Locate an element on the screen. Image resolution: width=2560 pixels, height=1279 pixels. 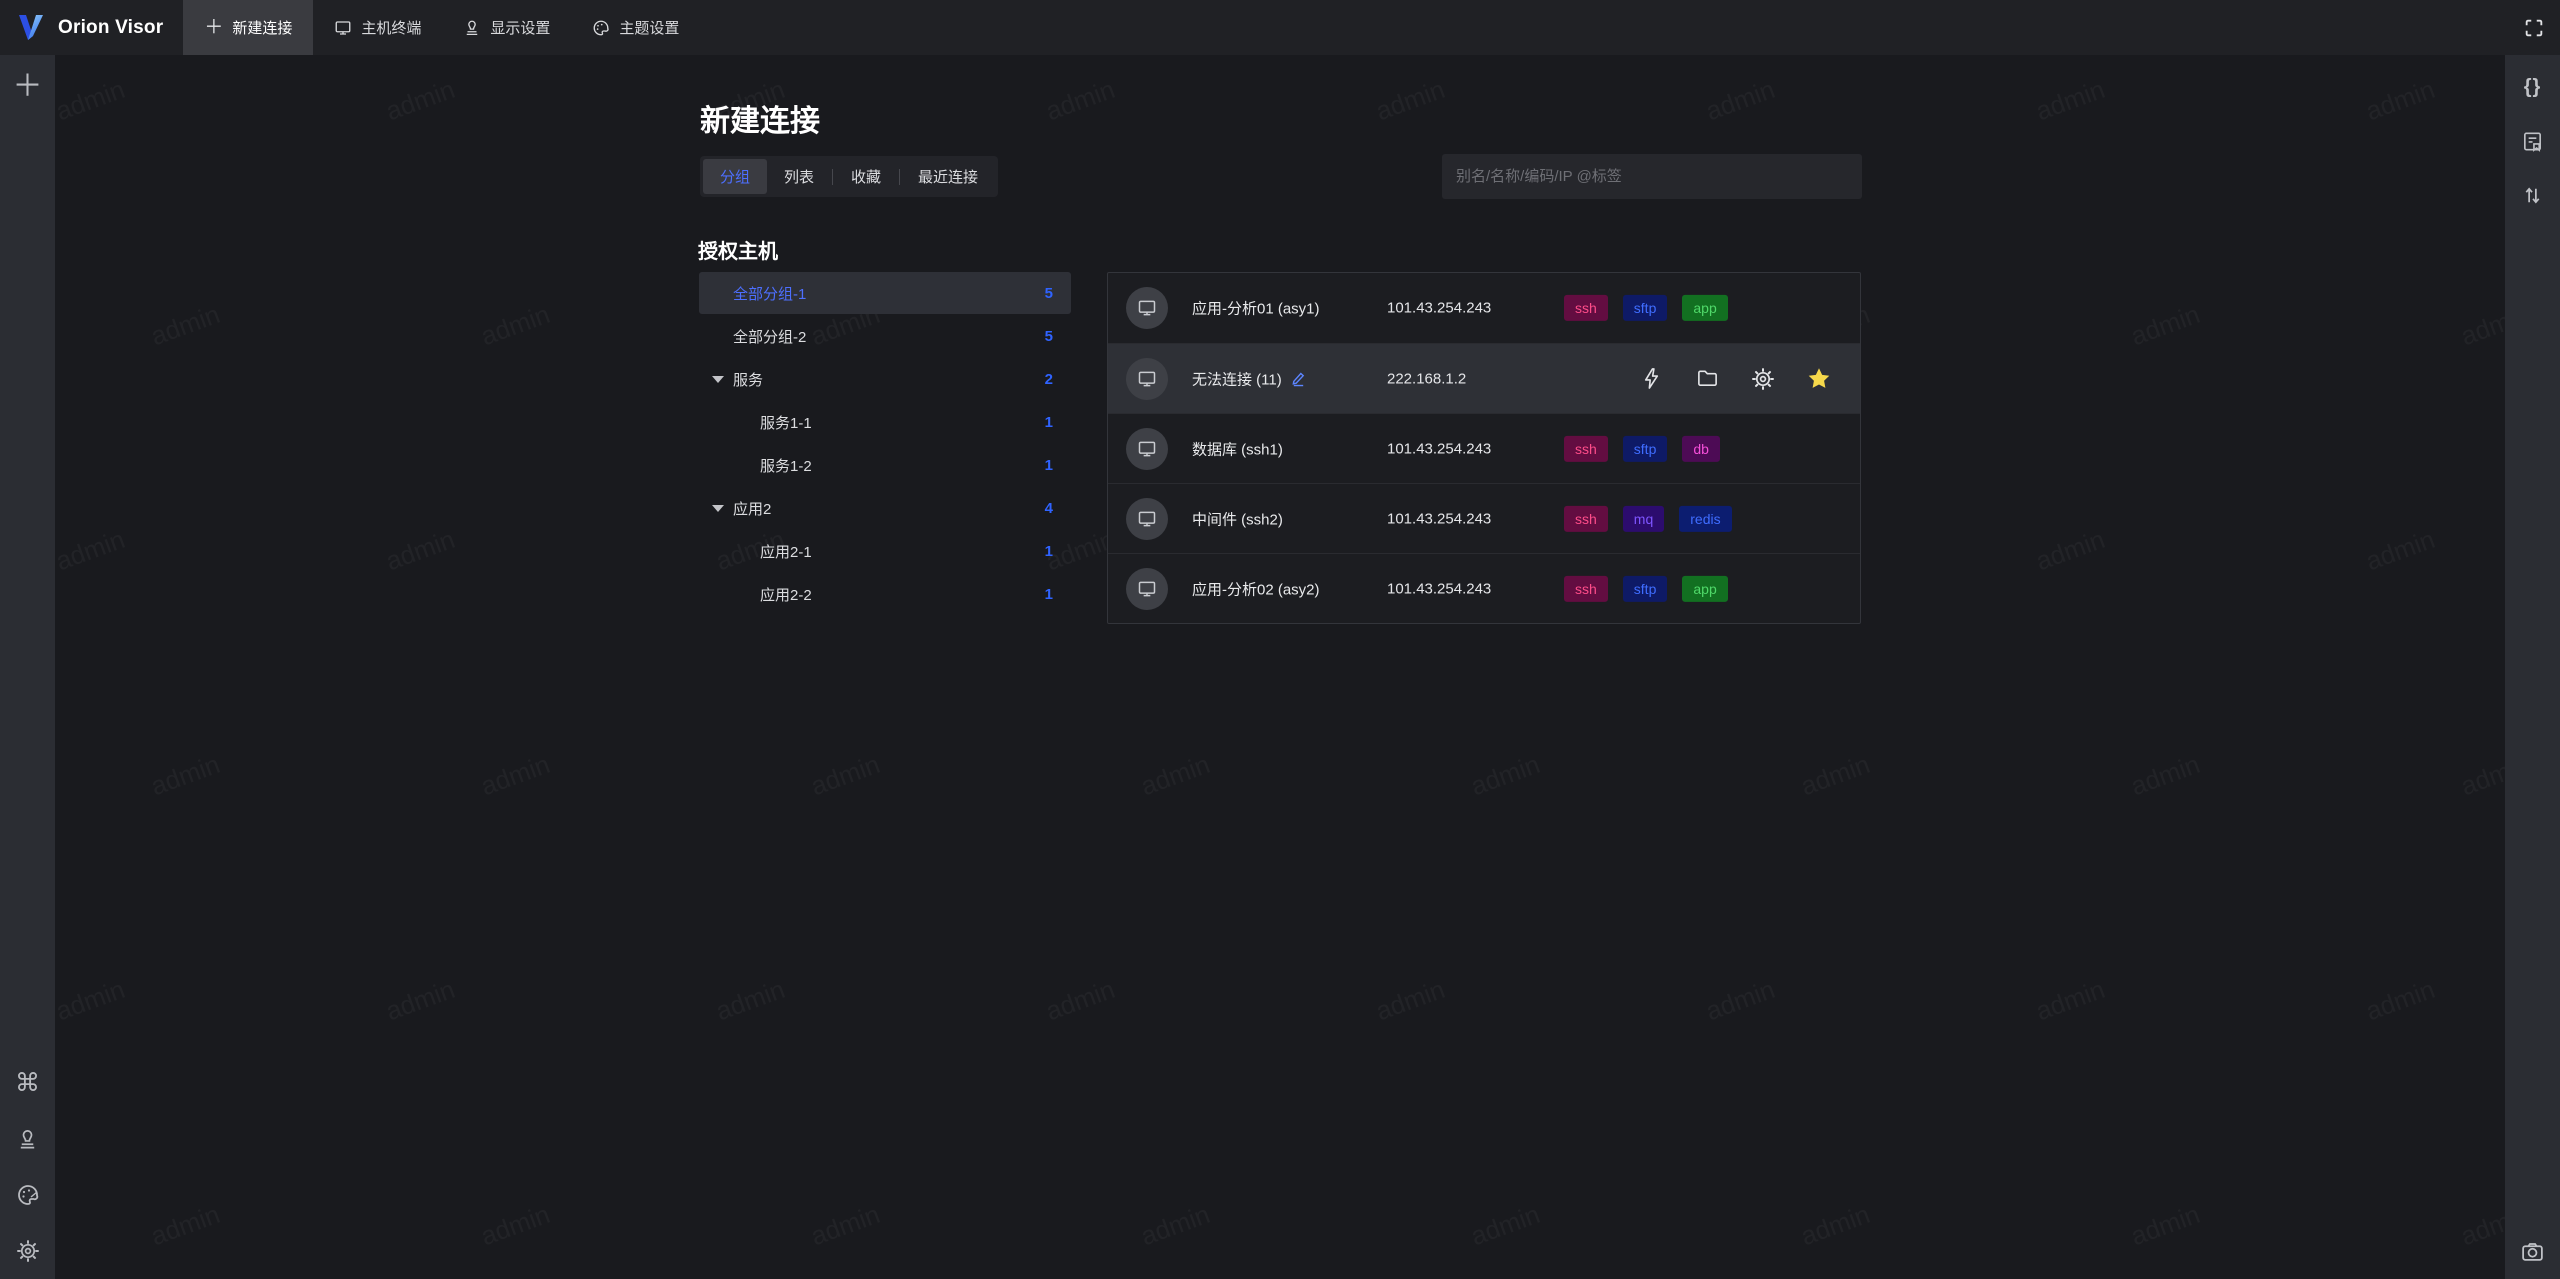
app-title: Orion Visor is located at coordinates (111, 27).